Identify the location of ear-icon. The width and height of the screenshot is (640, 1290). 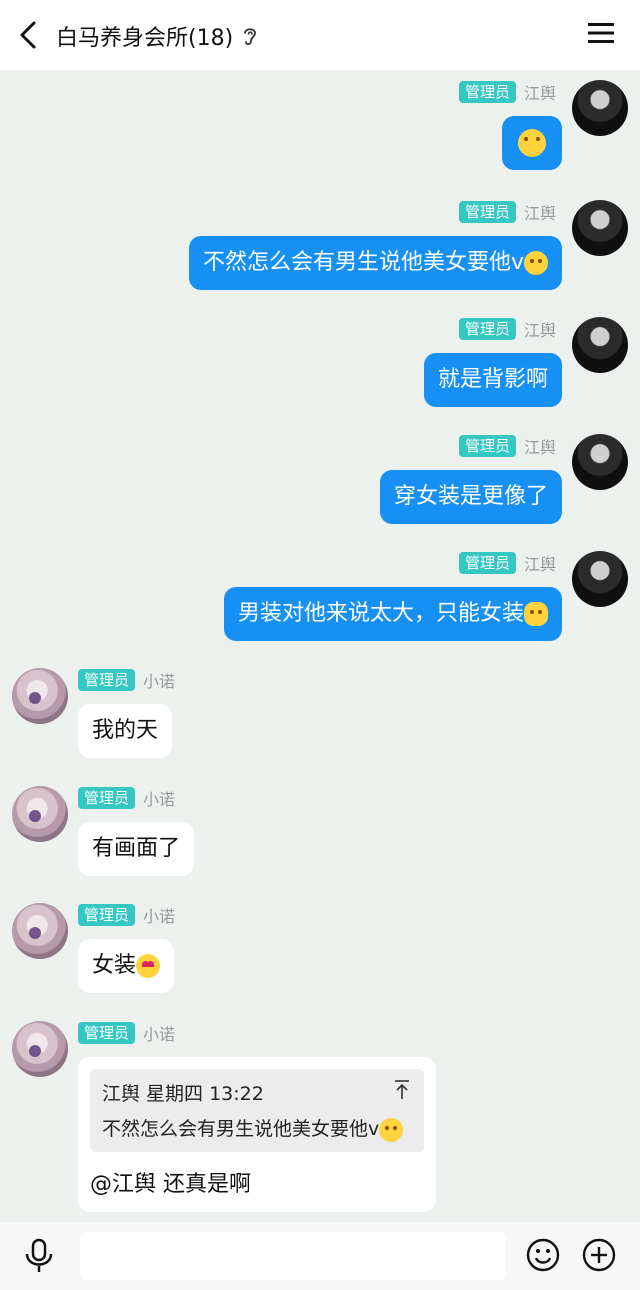
(250, 37).